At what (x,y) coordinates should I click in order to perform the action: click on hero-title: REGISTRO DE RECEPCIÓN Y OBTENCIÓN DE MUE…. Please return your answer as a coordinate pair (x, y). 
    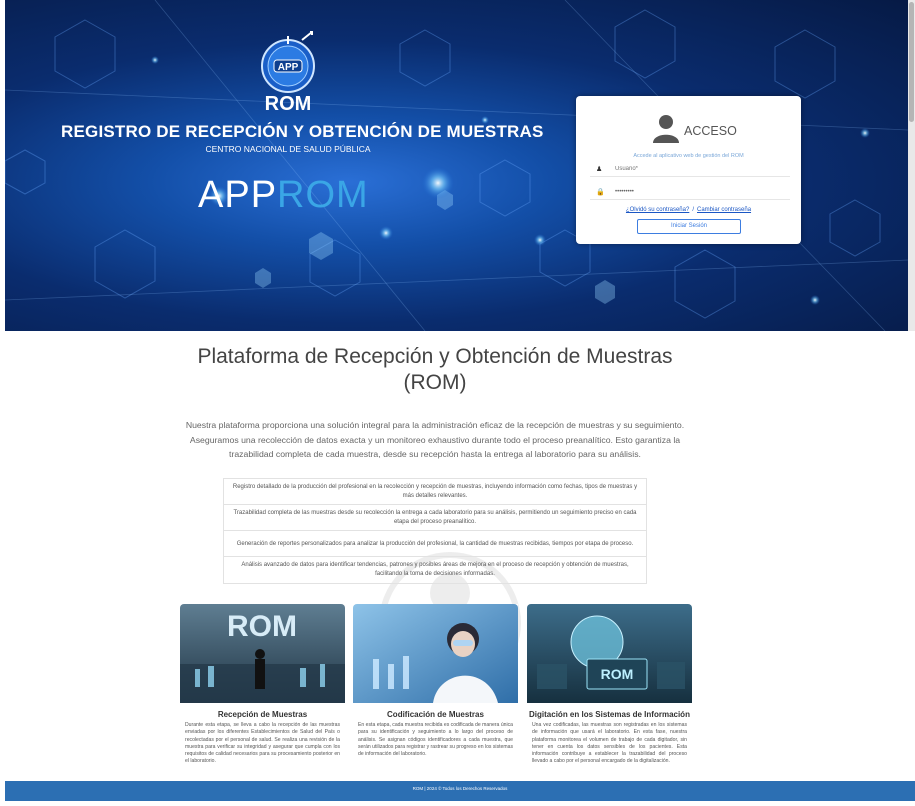
    Looking at the image, I should click on (302, 131).